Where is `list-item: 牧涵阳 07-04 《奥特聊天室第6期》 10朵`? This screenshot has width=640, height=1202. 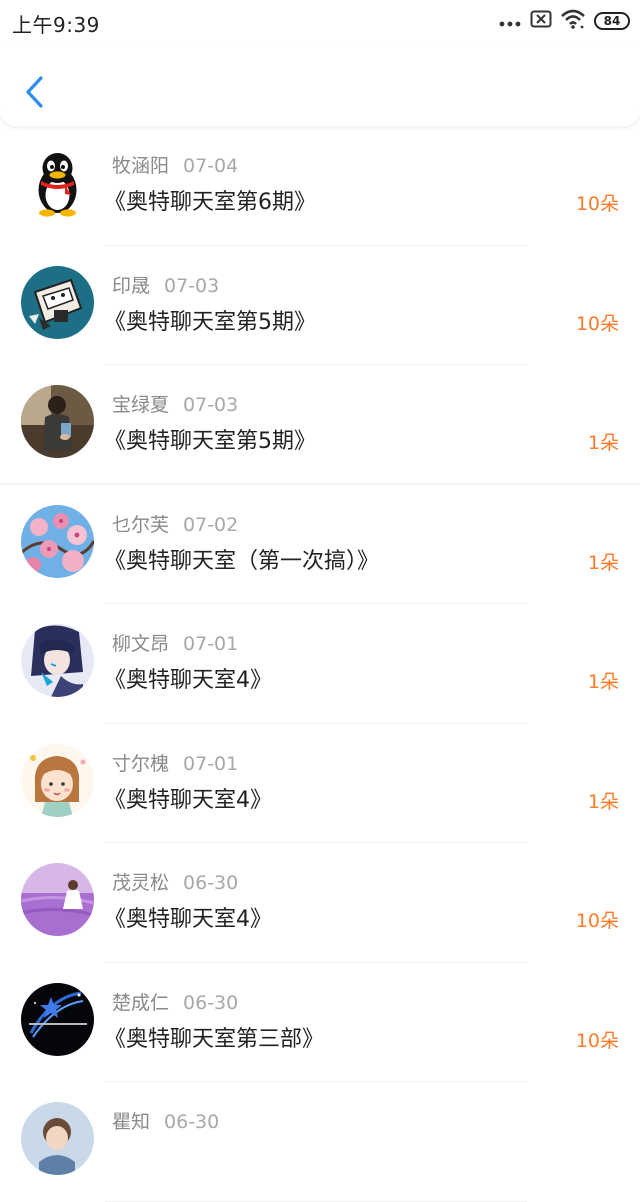 list-item: 牧涵阳 07-04 《奥特聊天室第6期》 10朵 is located at coordinates (320, 186).